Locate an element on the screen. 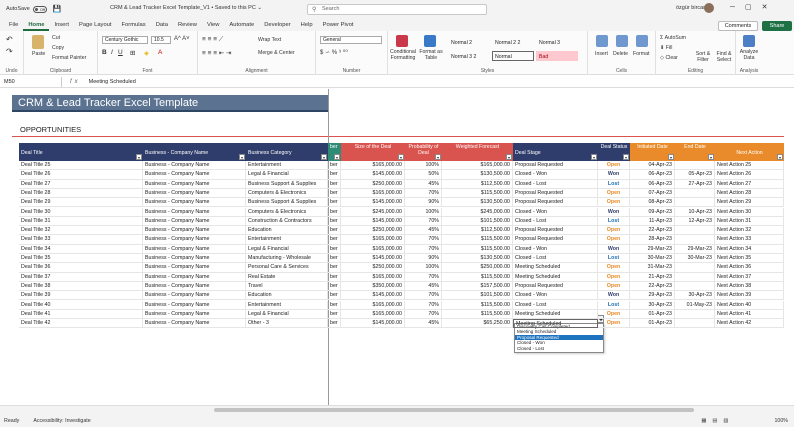 This screenshot has height=427, width=794. style-normal-2: Normal 2 is located at coordinates (469, 42).